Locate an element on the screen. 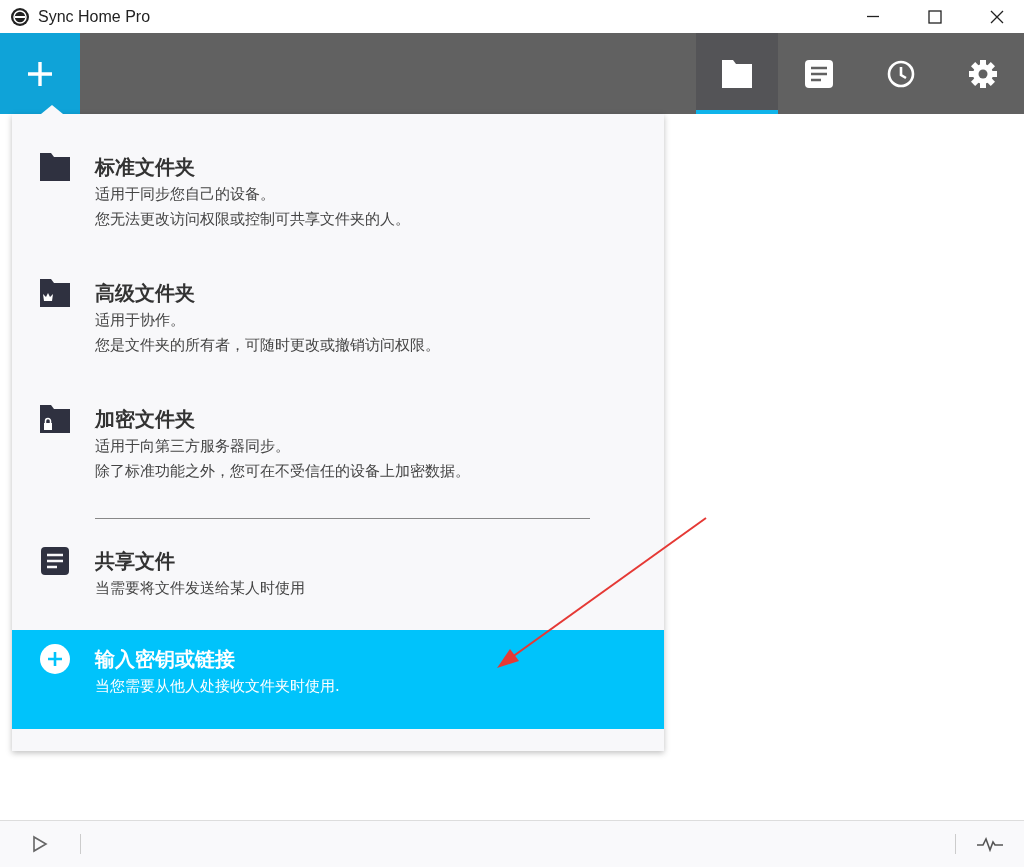 Image resolution: width=1024 pixels, height=867 pixels. menu-item-description: 适用于同步您自己的设备。 is located at coordinates (185, 194).